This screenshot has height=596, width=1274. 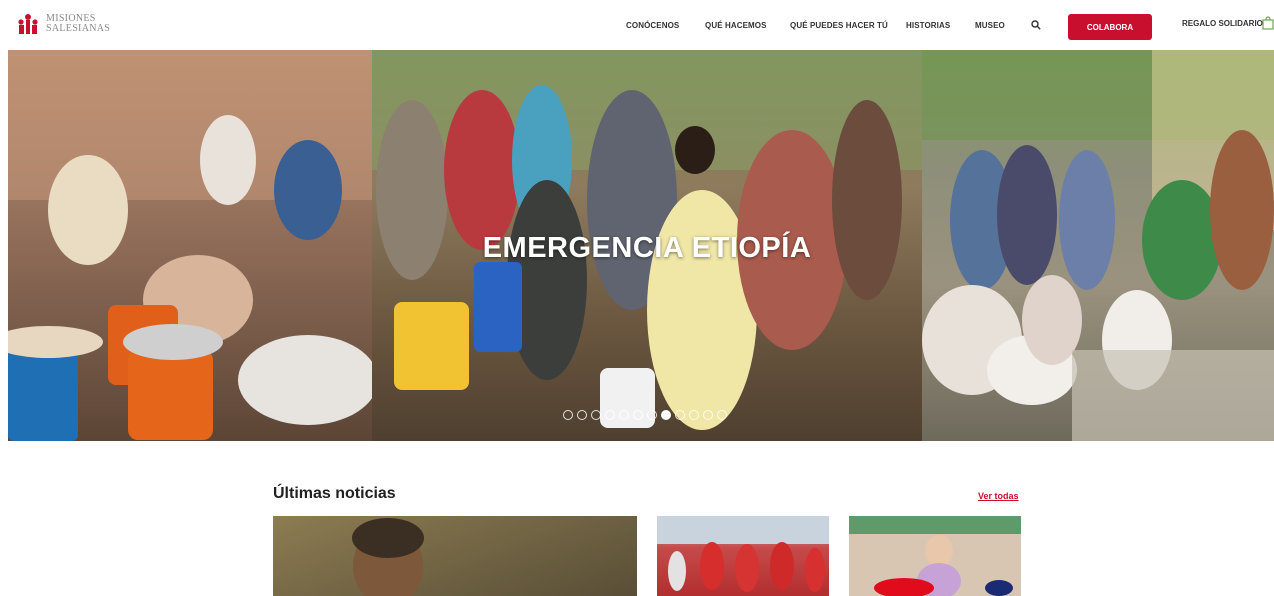 What do you see at coordinates (998, 496) in the screenshot?
I see `see-all-news-link: Ver todas` at bounding box center [998, 496].